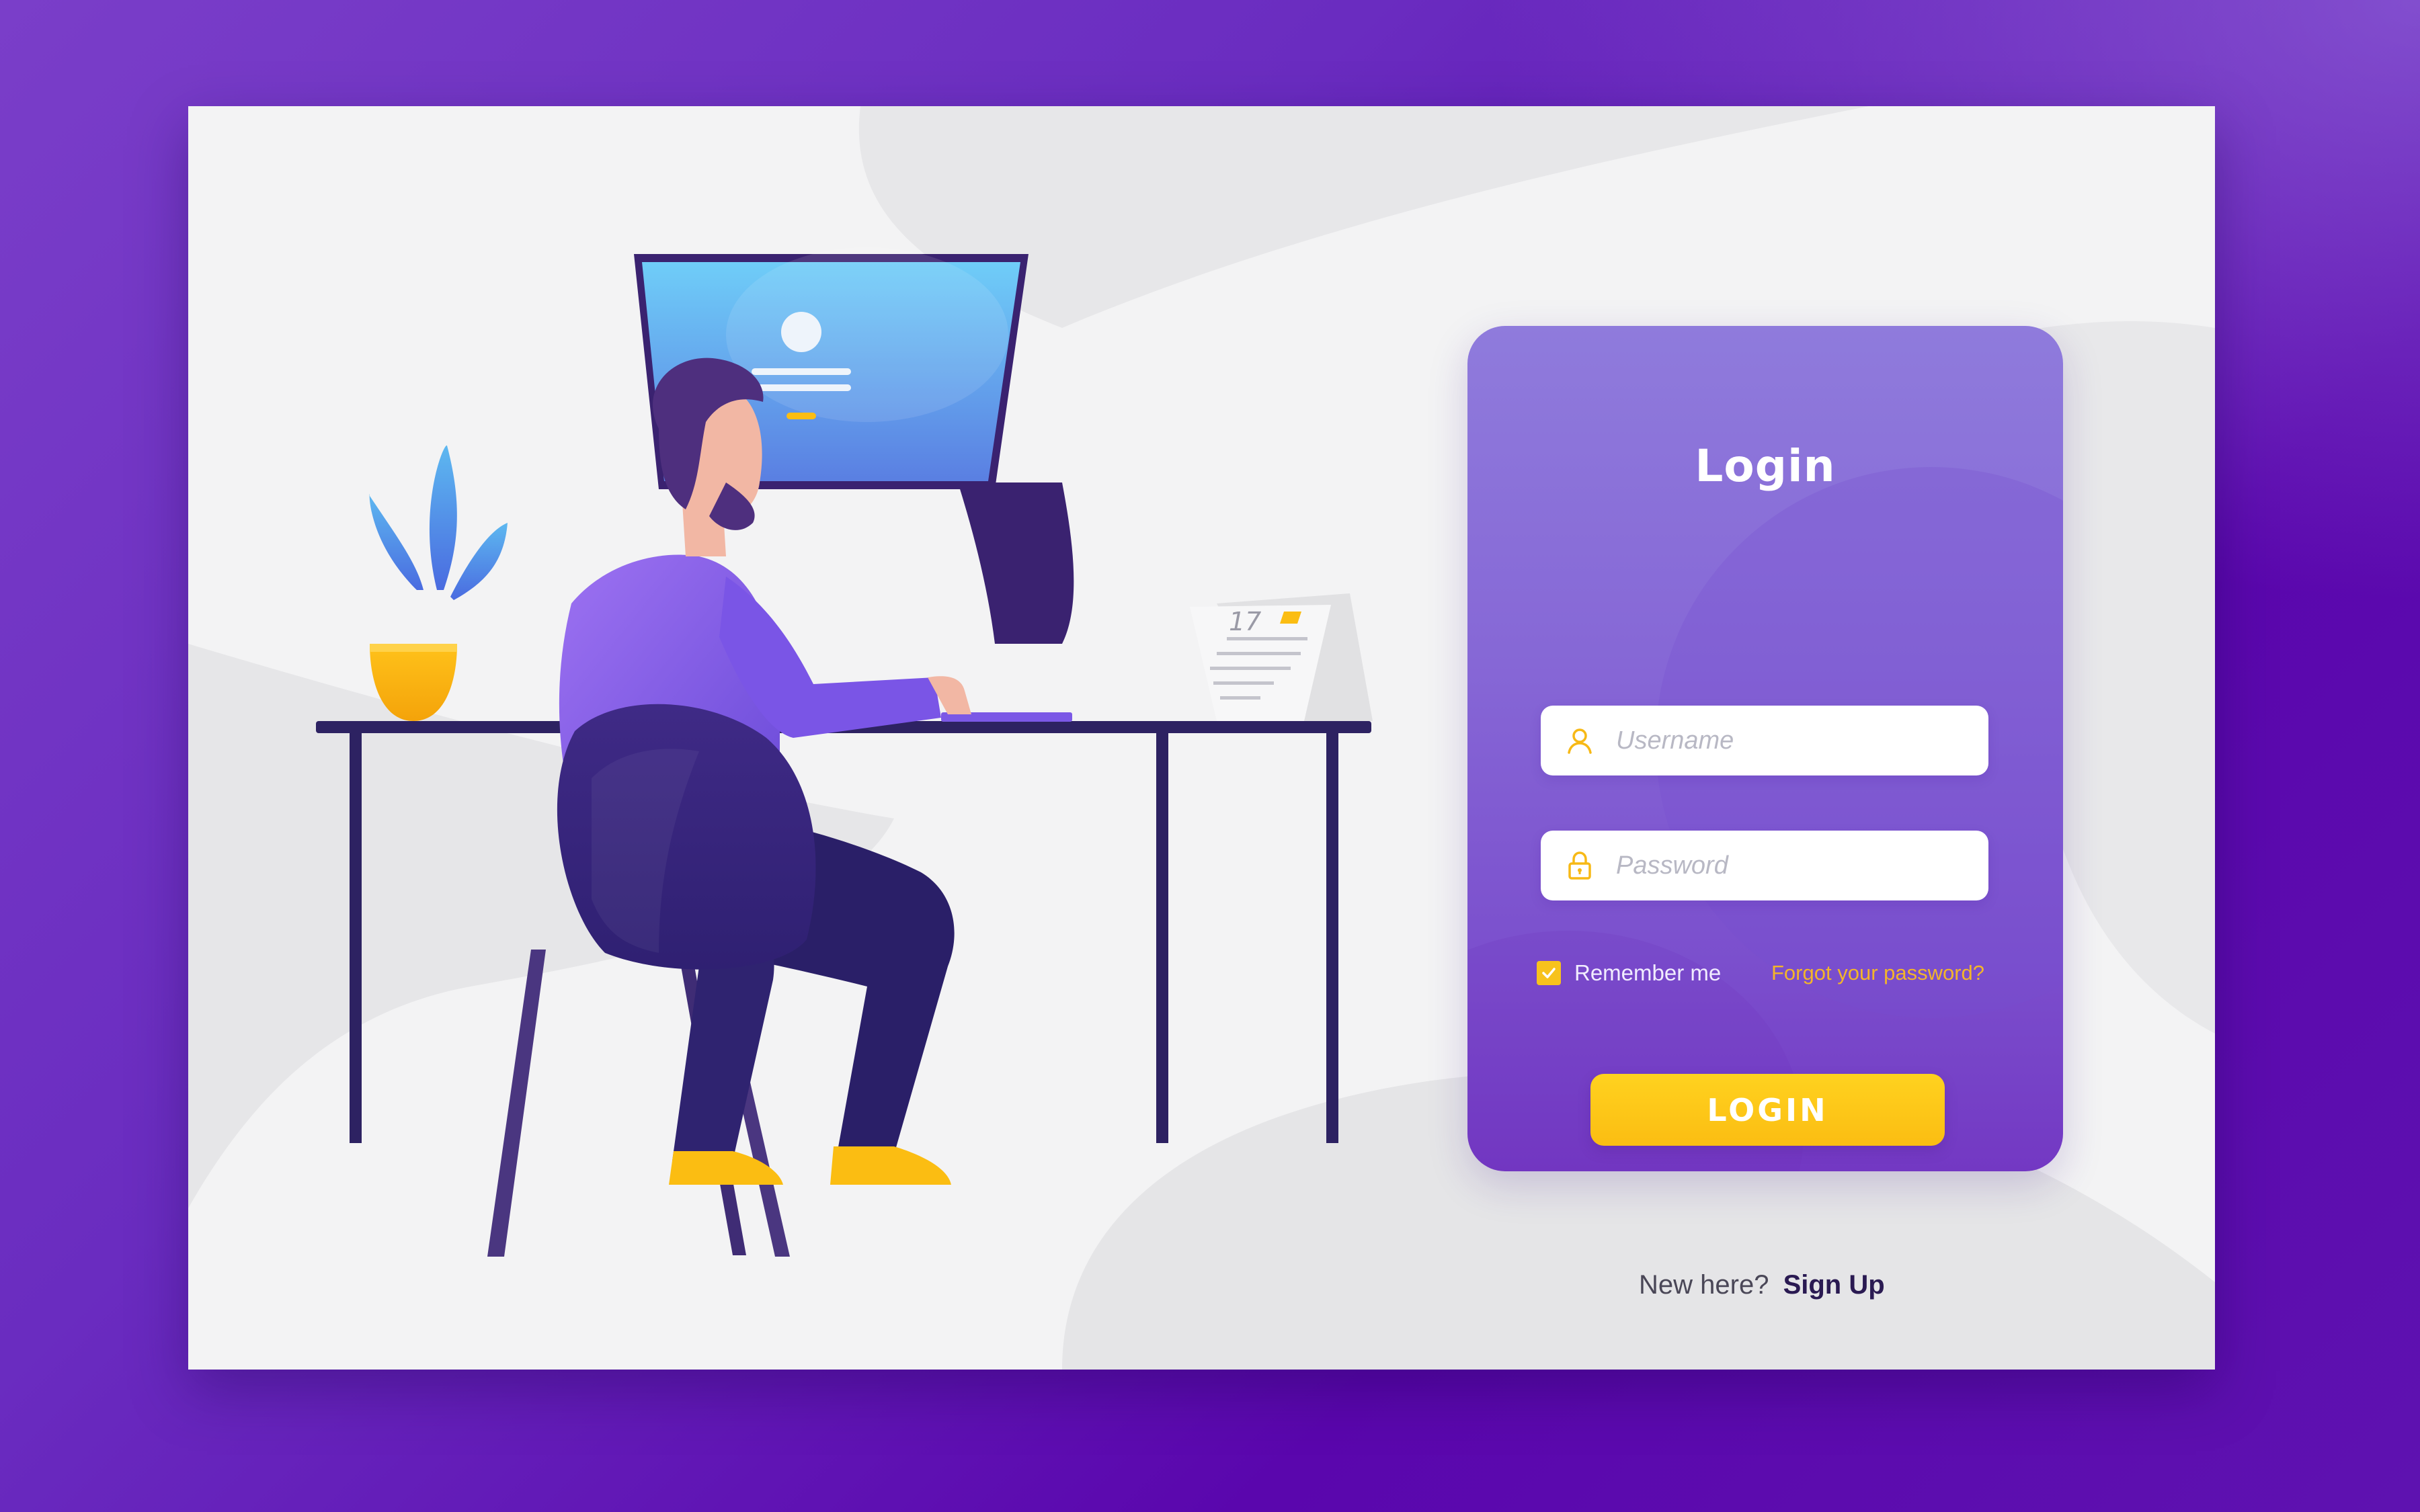 The height and width of the screenshot is (1512, 2420). Describe the element at coordinates (1767, 1110) in the screenshot. I see `login-button: LOGIN` at that location.